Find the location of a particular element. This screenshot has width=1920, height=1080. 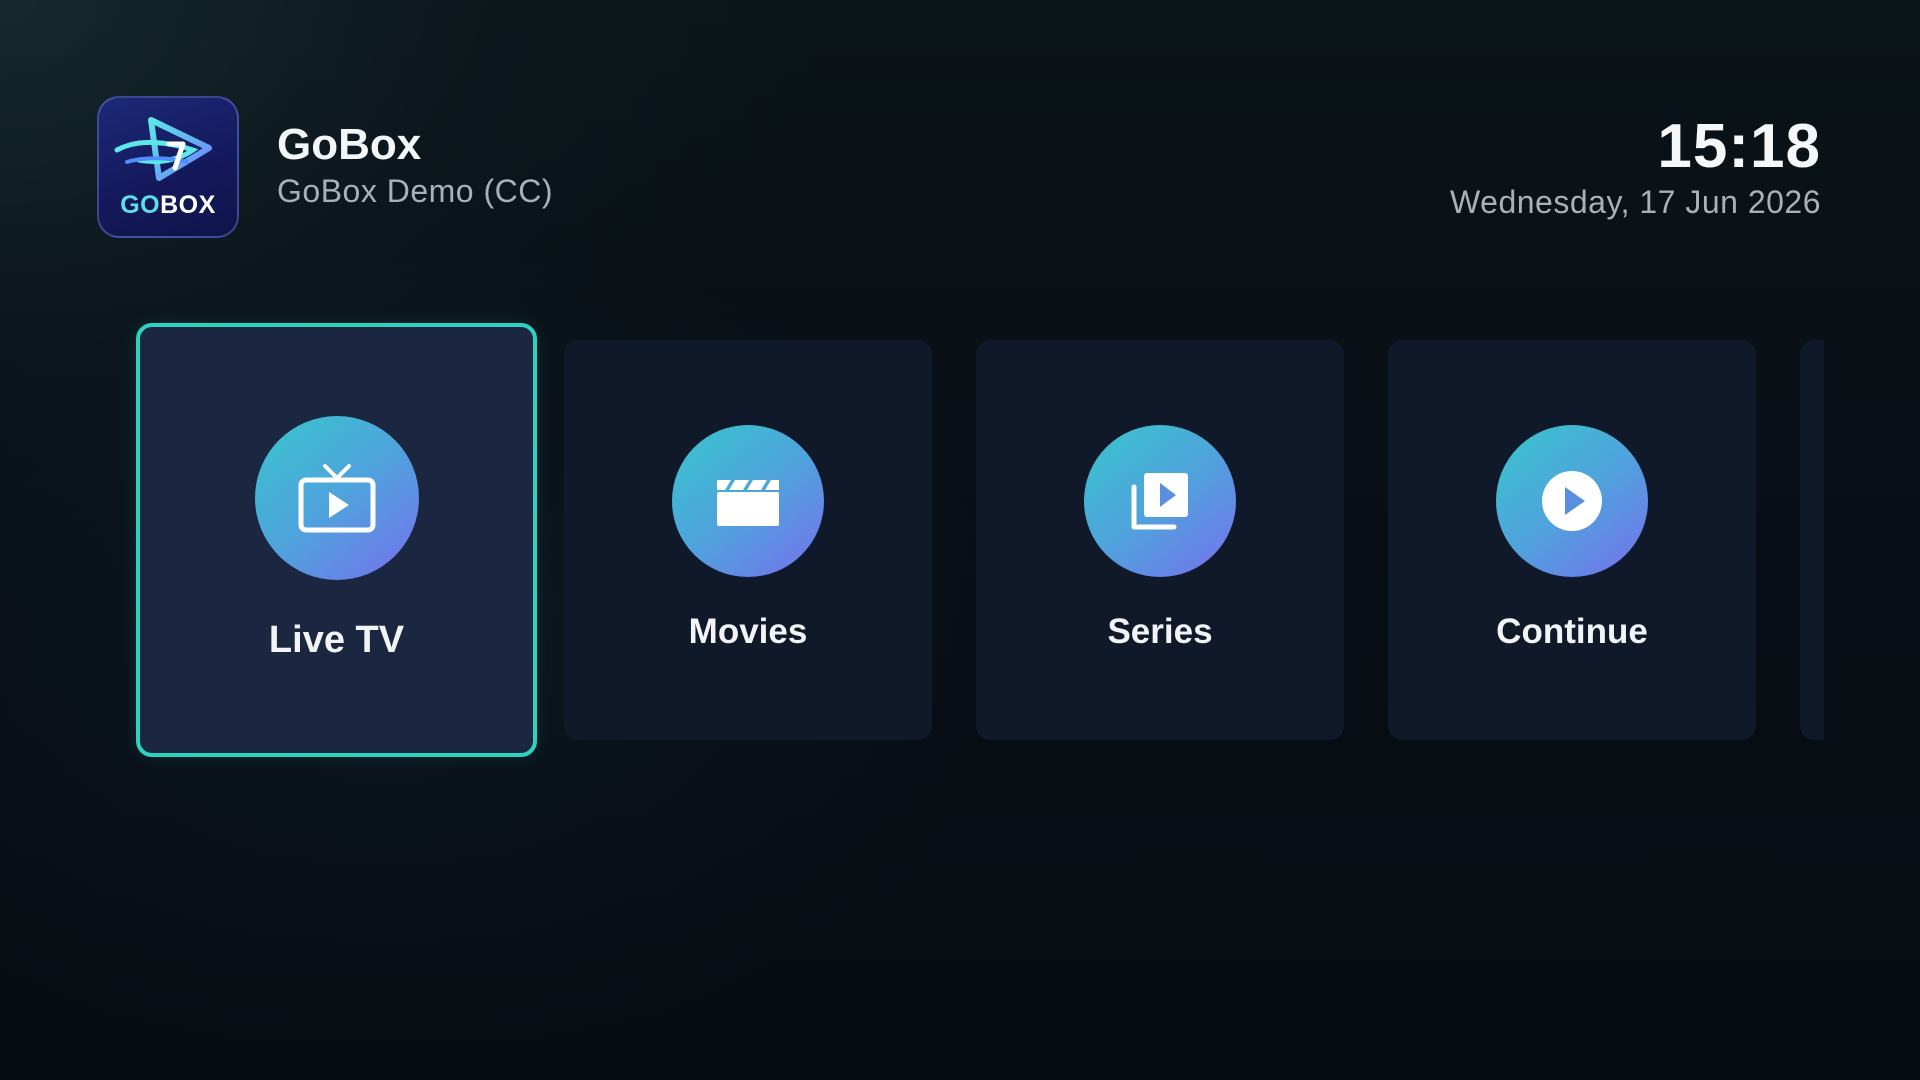

menu-tile-label: Continue is located at coordinates (1572, 631).